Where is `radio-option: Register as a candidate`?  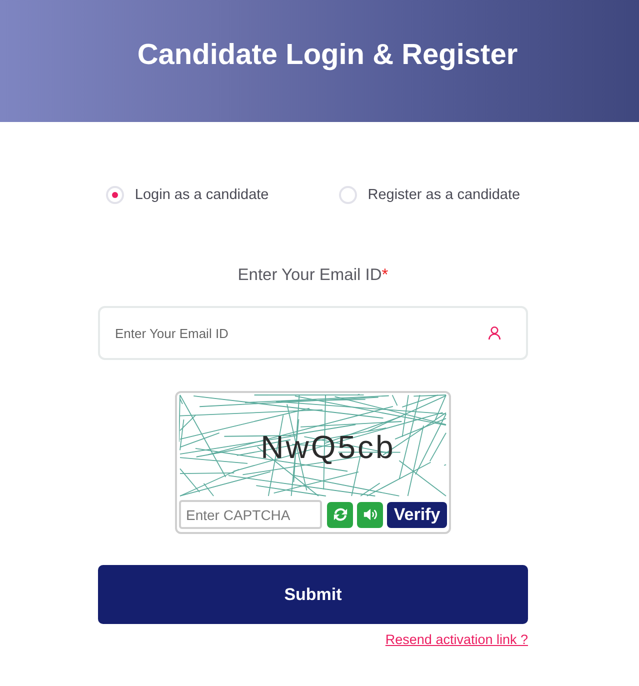
radio-option: Register as a candidate is located at coordinates (429, 195).